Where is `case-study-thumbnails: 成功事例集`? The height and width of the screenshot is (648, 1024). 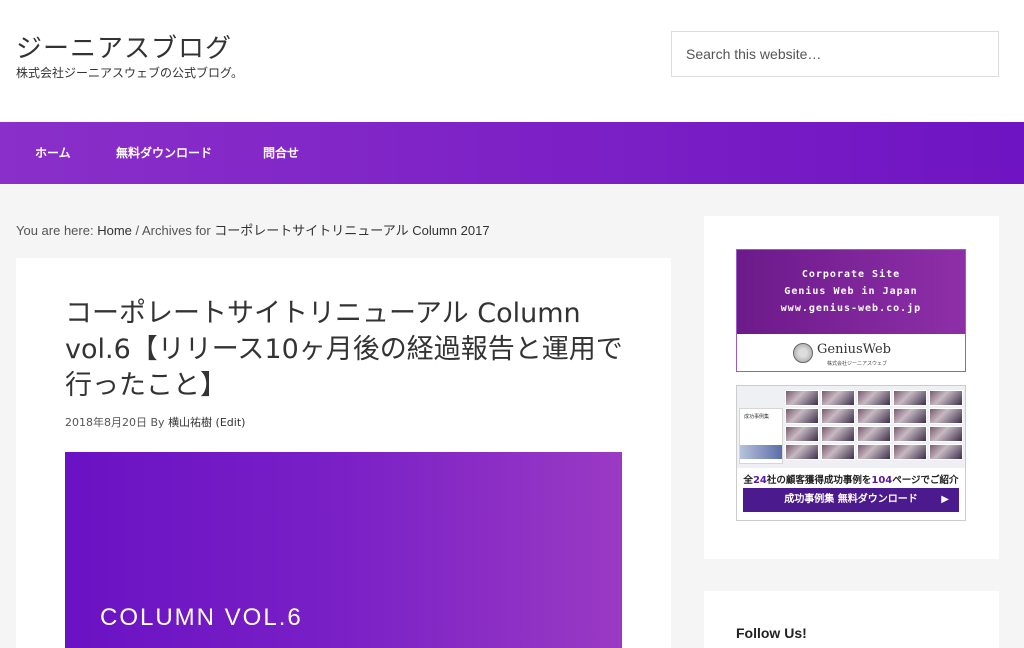 case-study-thumbnails: 成功事例集 is located at coordinates (851, 427).